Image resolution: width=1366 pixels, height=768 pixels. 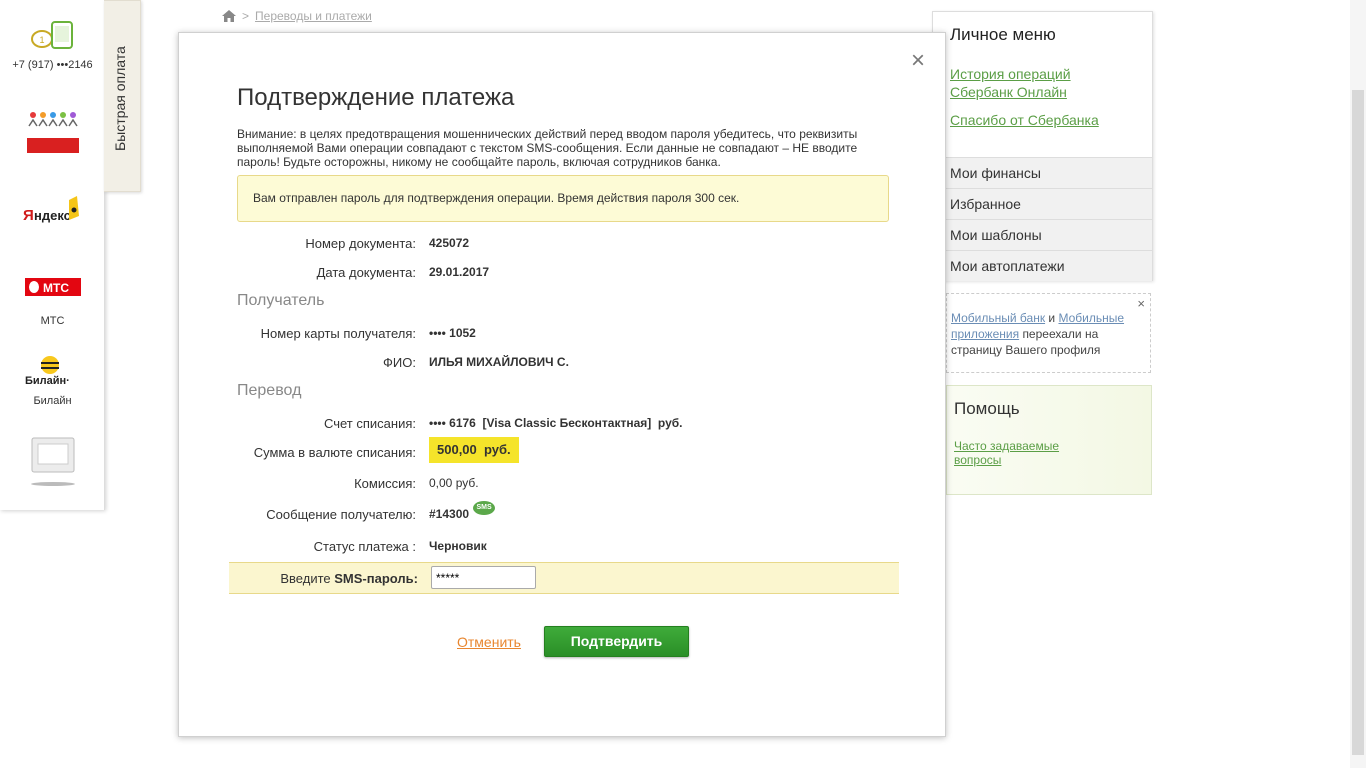 What do you see at coordinates (366, 272) in the screenshot?
I see `doc-date-label: Дата документа:` at bounding box center [366, 272].